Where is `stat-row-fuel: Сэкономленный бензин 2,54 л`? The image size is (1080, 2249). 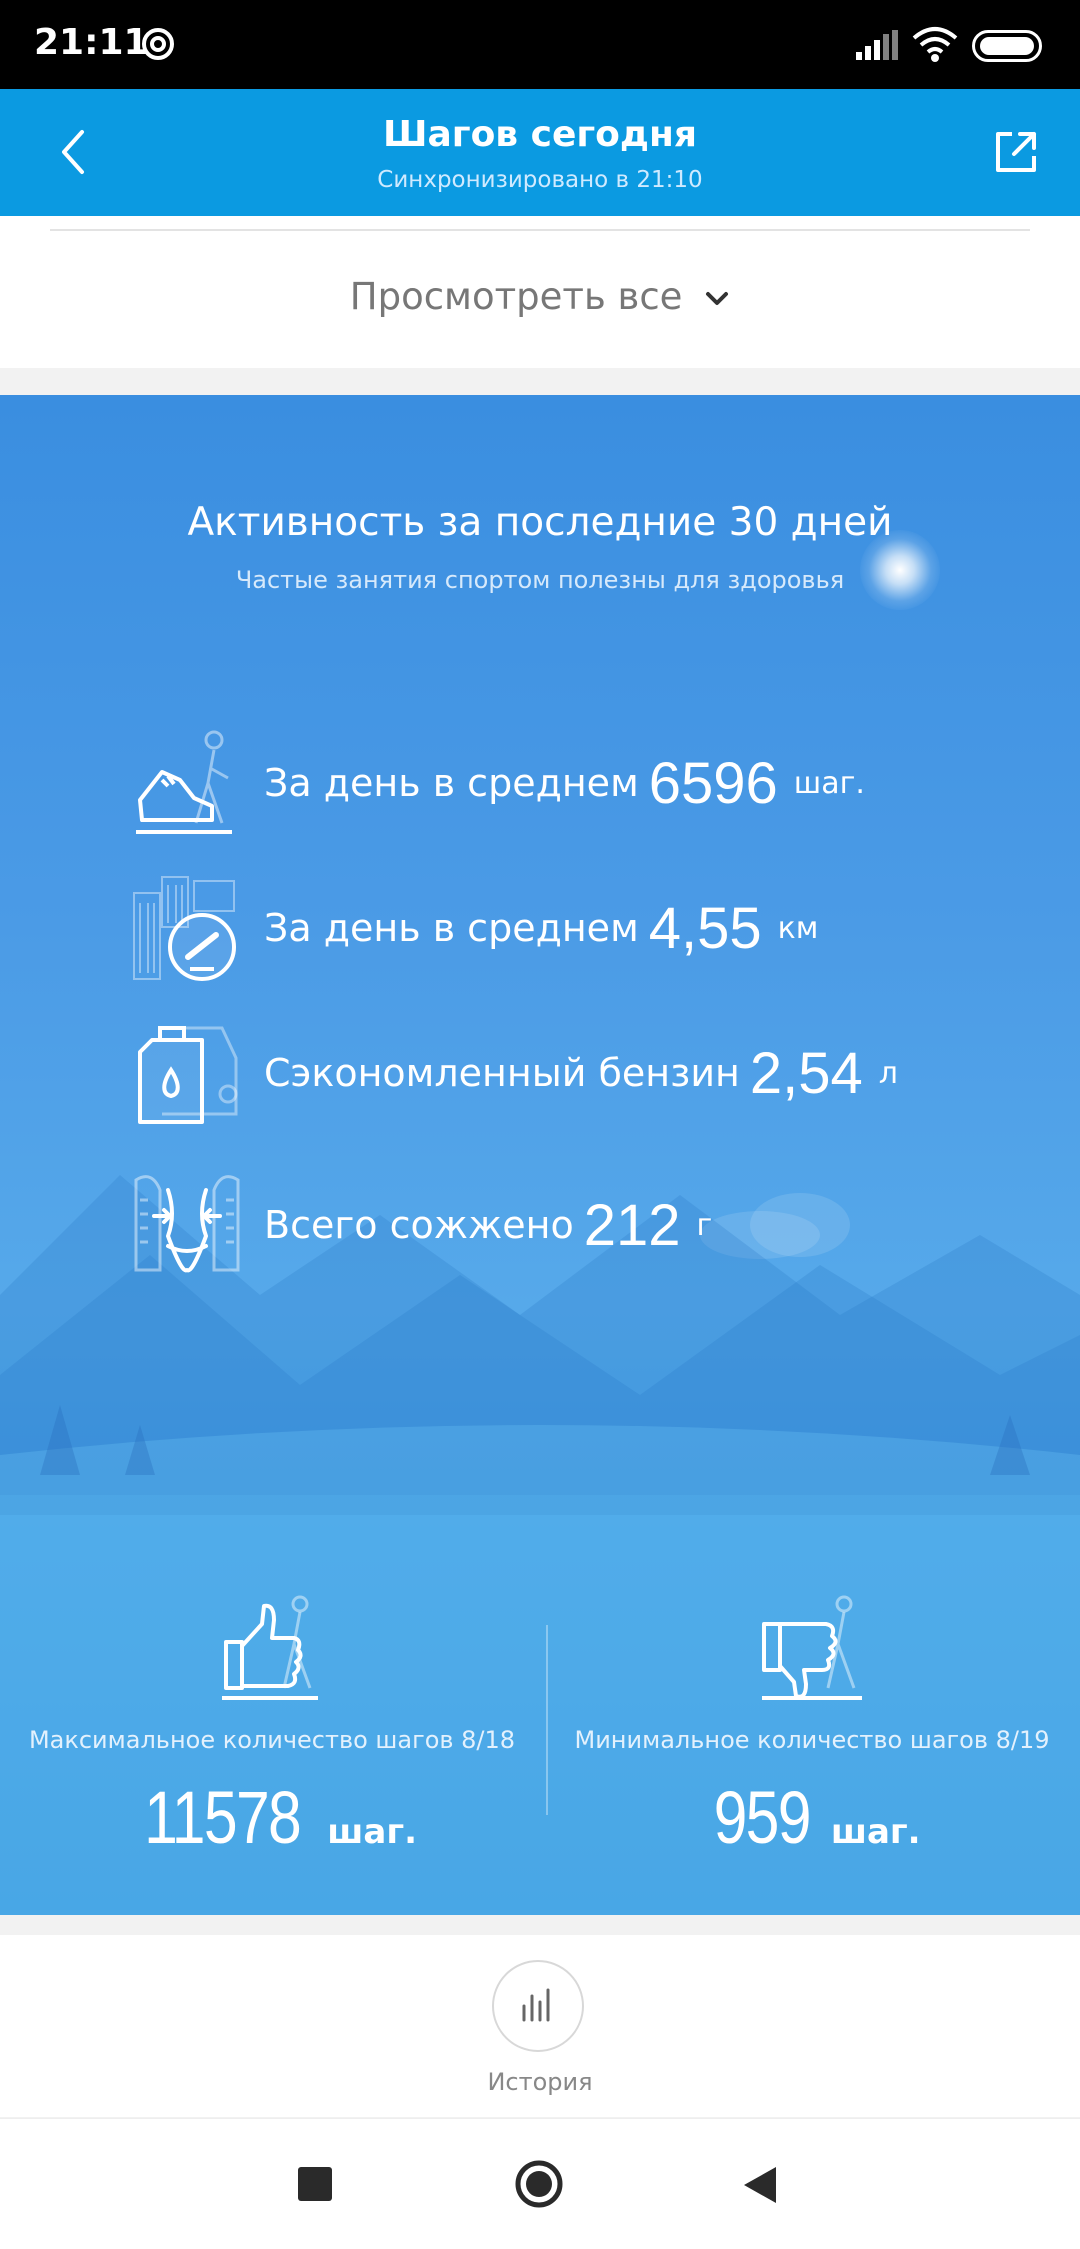
stat-row-fuel: Сэкономленный бензин 2,54 л is located at coordinates (582, 1073).